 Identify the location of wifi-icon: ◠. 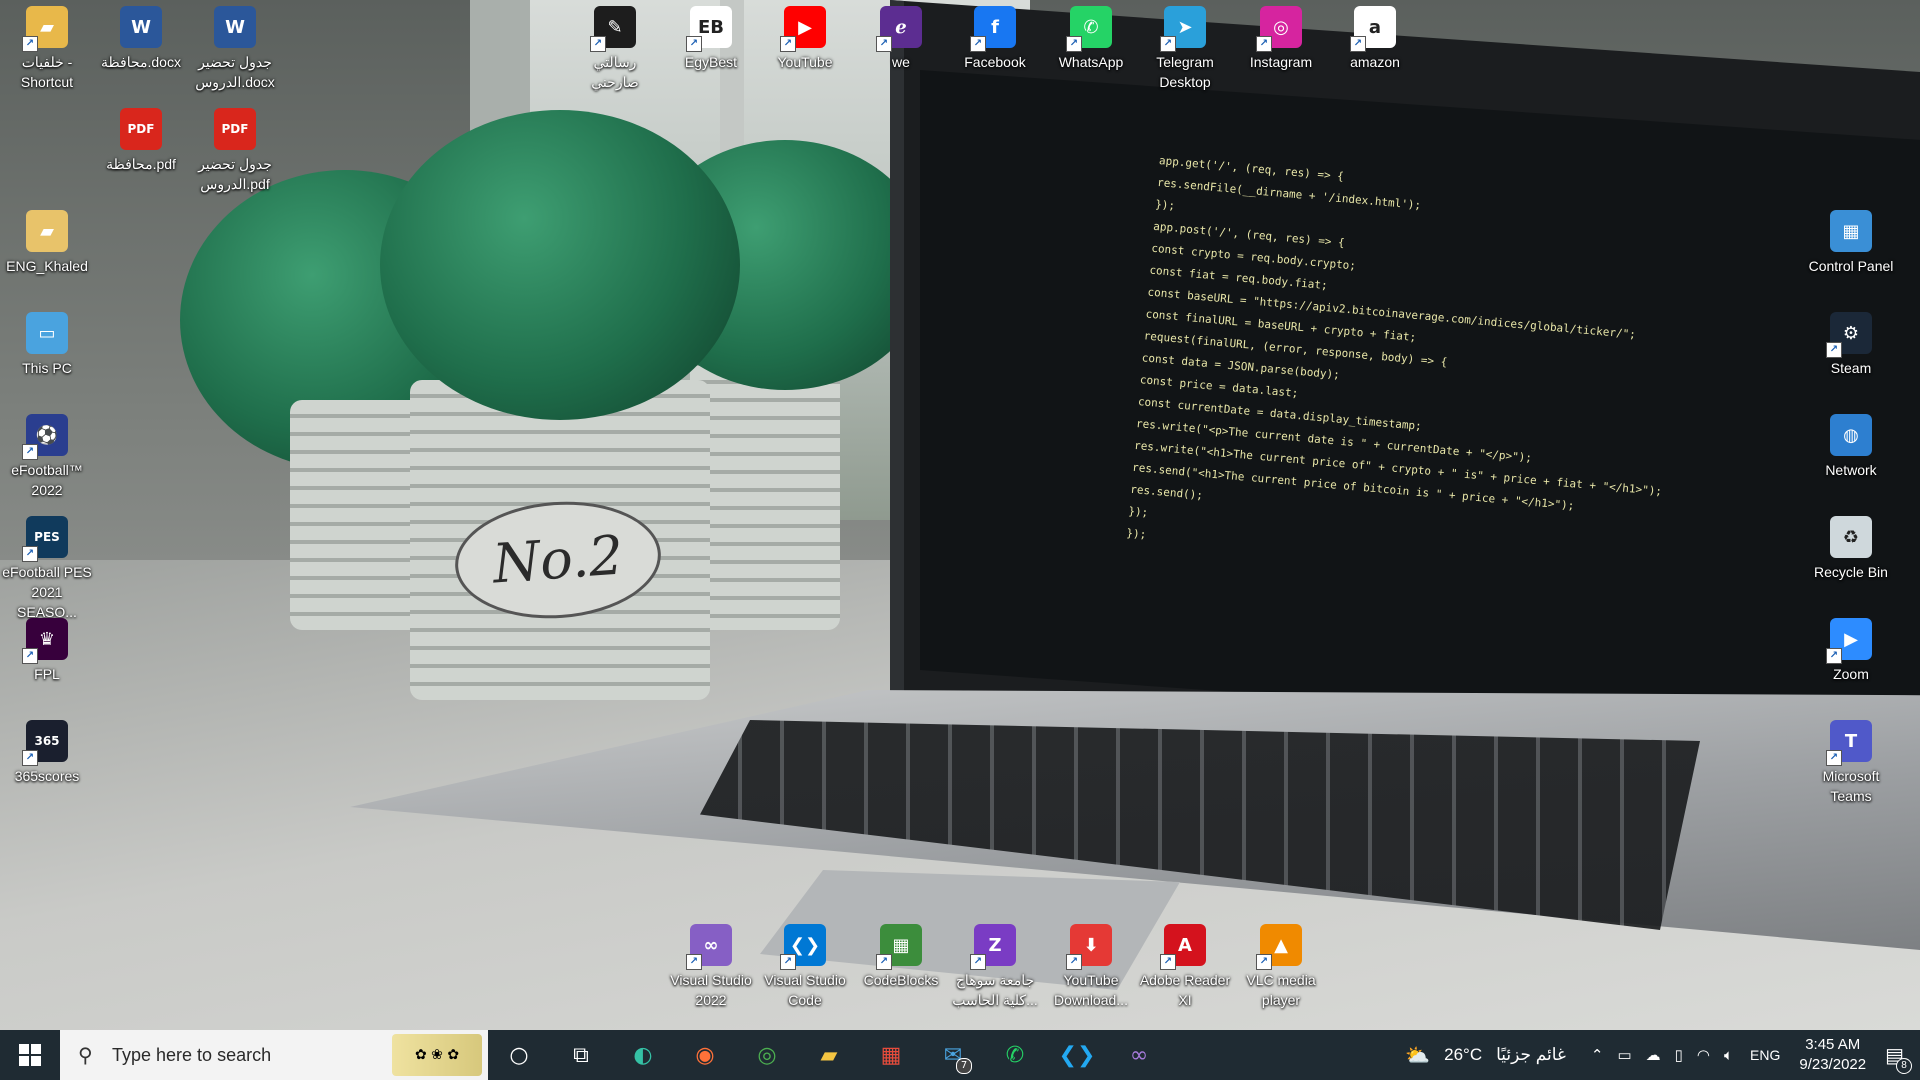
(1703, 1055).